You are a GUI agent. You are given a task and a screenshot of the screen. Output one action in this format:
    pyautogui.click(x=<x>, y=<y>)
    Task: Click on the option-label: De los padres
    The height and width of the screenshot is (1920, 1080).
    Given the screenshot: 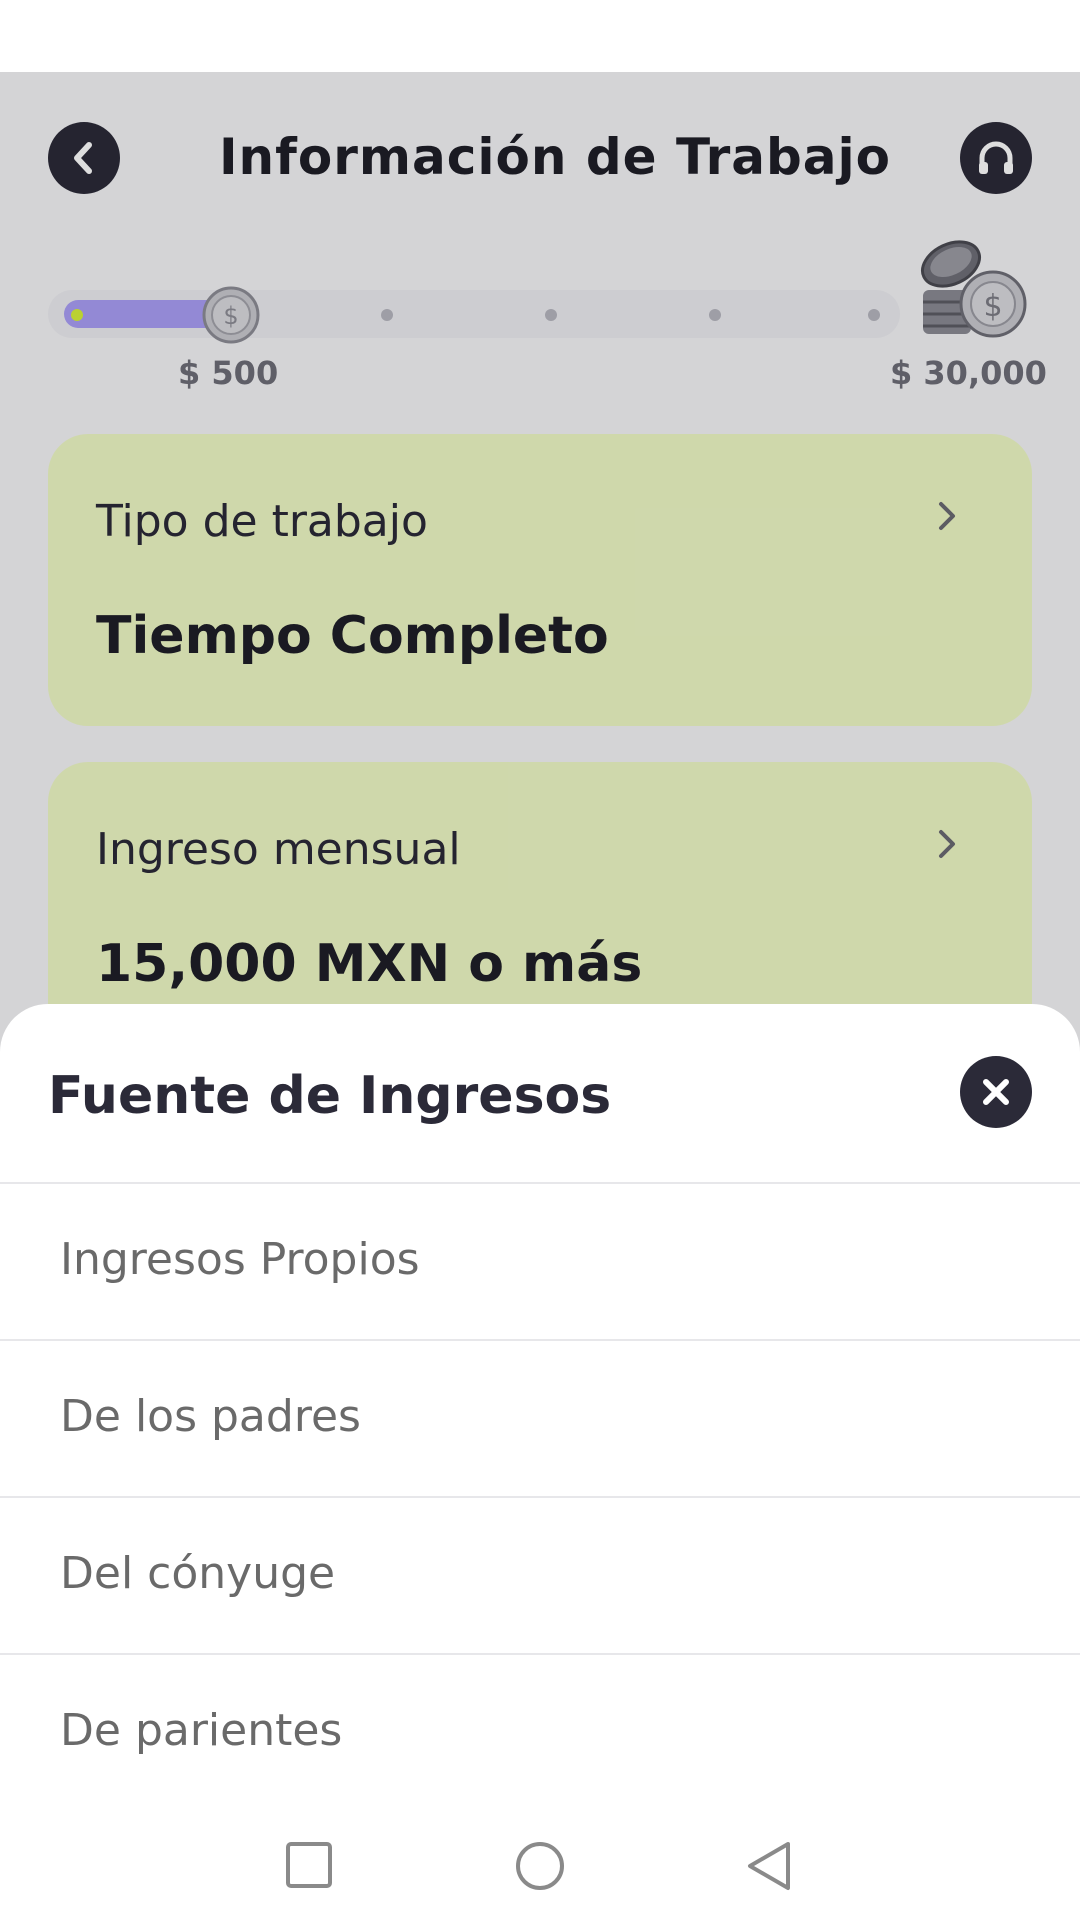 What is the action you would take?
    pyautogui.click(x=210, y=1416)
    